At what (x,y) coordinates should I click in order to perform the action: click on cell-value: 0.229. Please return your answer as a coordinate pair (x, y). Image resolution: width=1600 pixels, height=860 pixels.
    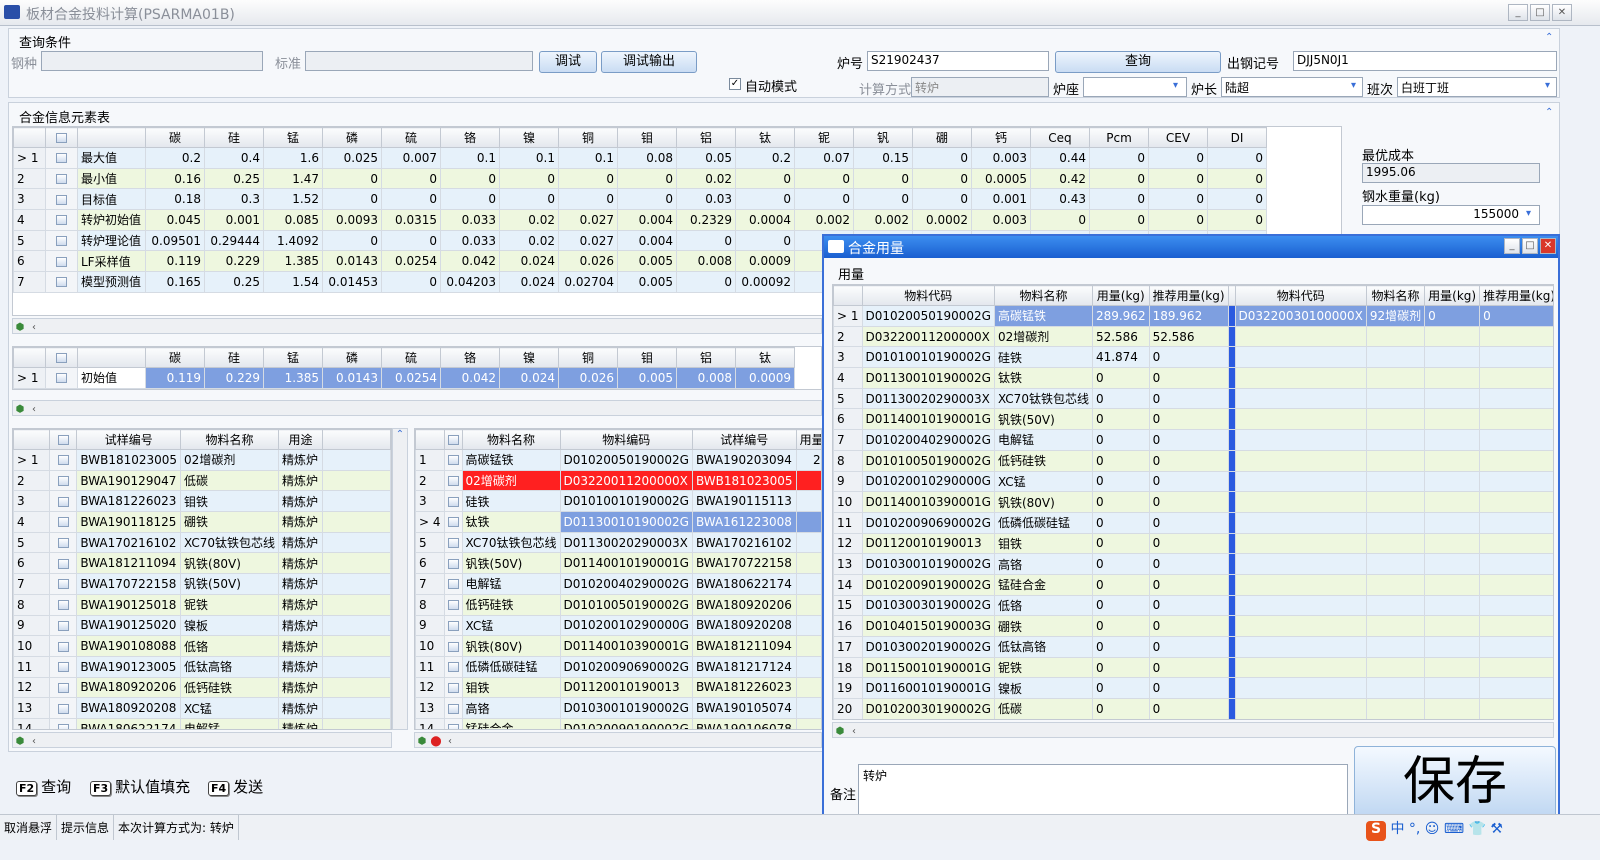
    Looking at the image, I should click on (234, 261).